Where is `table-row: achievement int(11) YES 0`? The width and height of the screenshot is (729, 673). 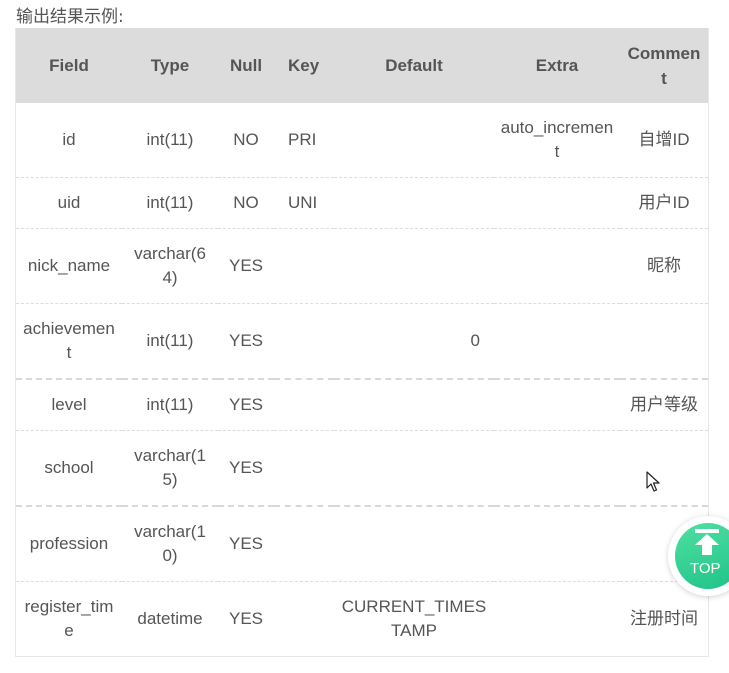
table-row: achievement int(11) YES 0 is located at coordinates (362, 341).